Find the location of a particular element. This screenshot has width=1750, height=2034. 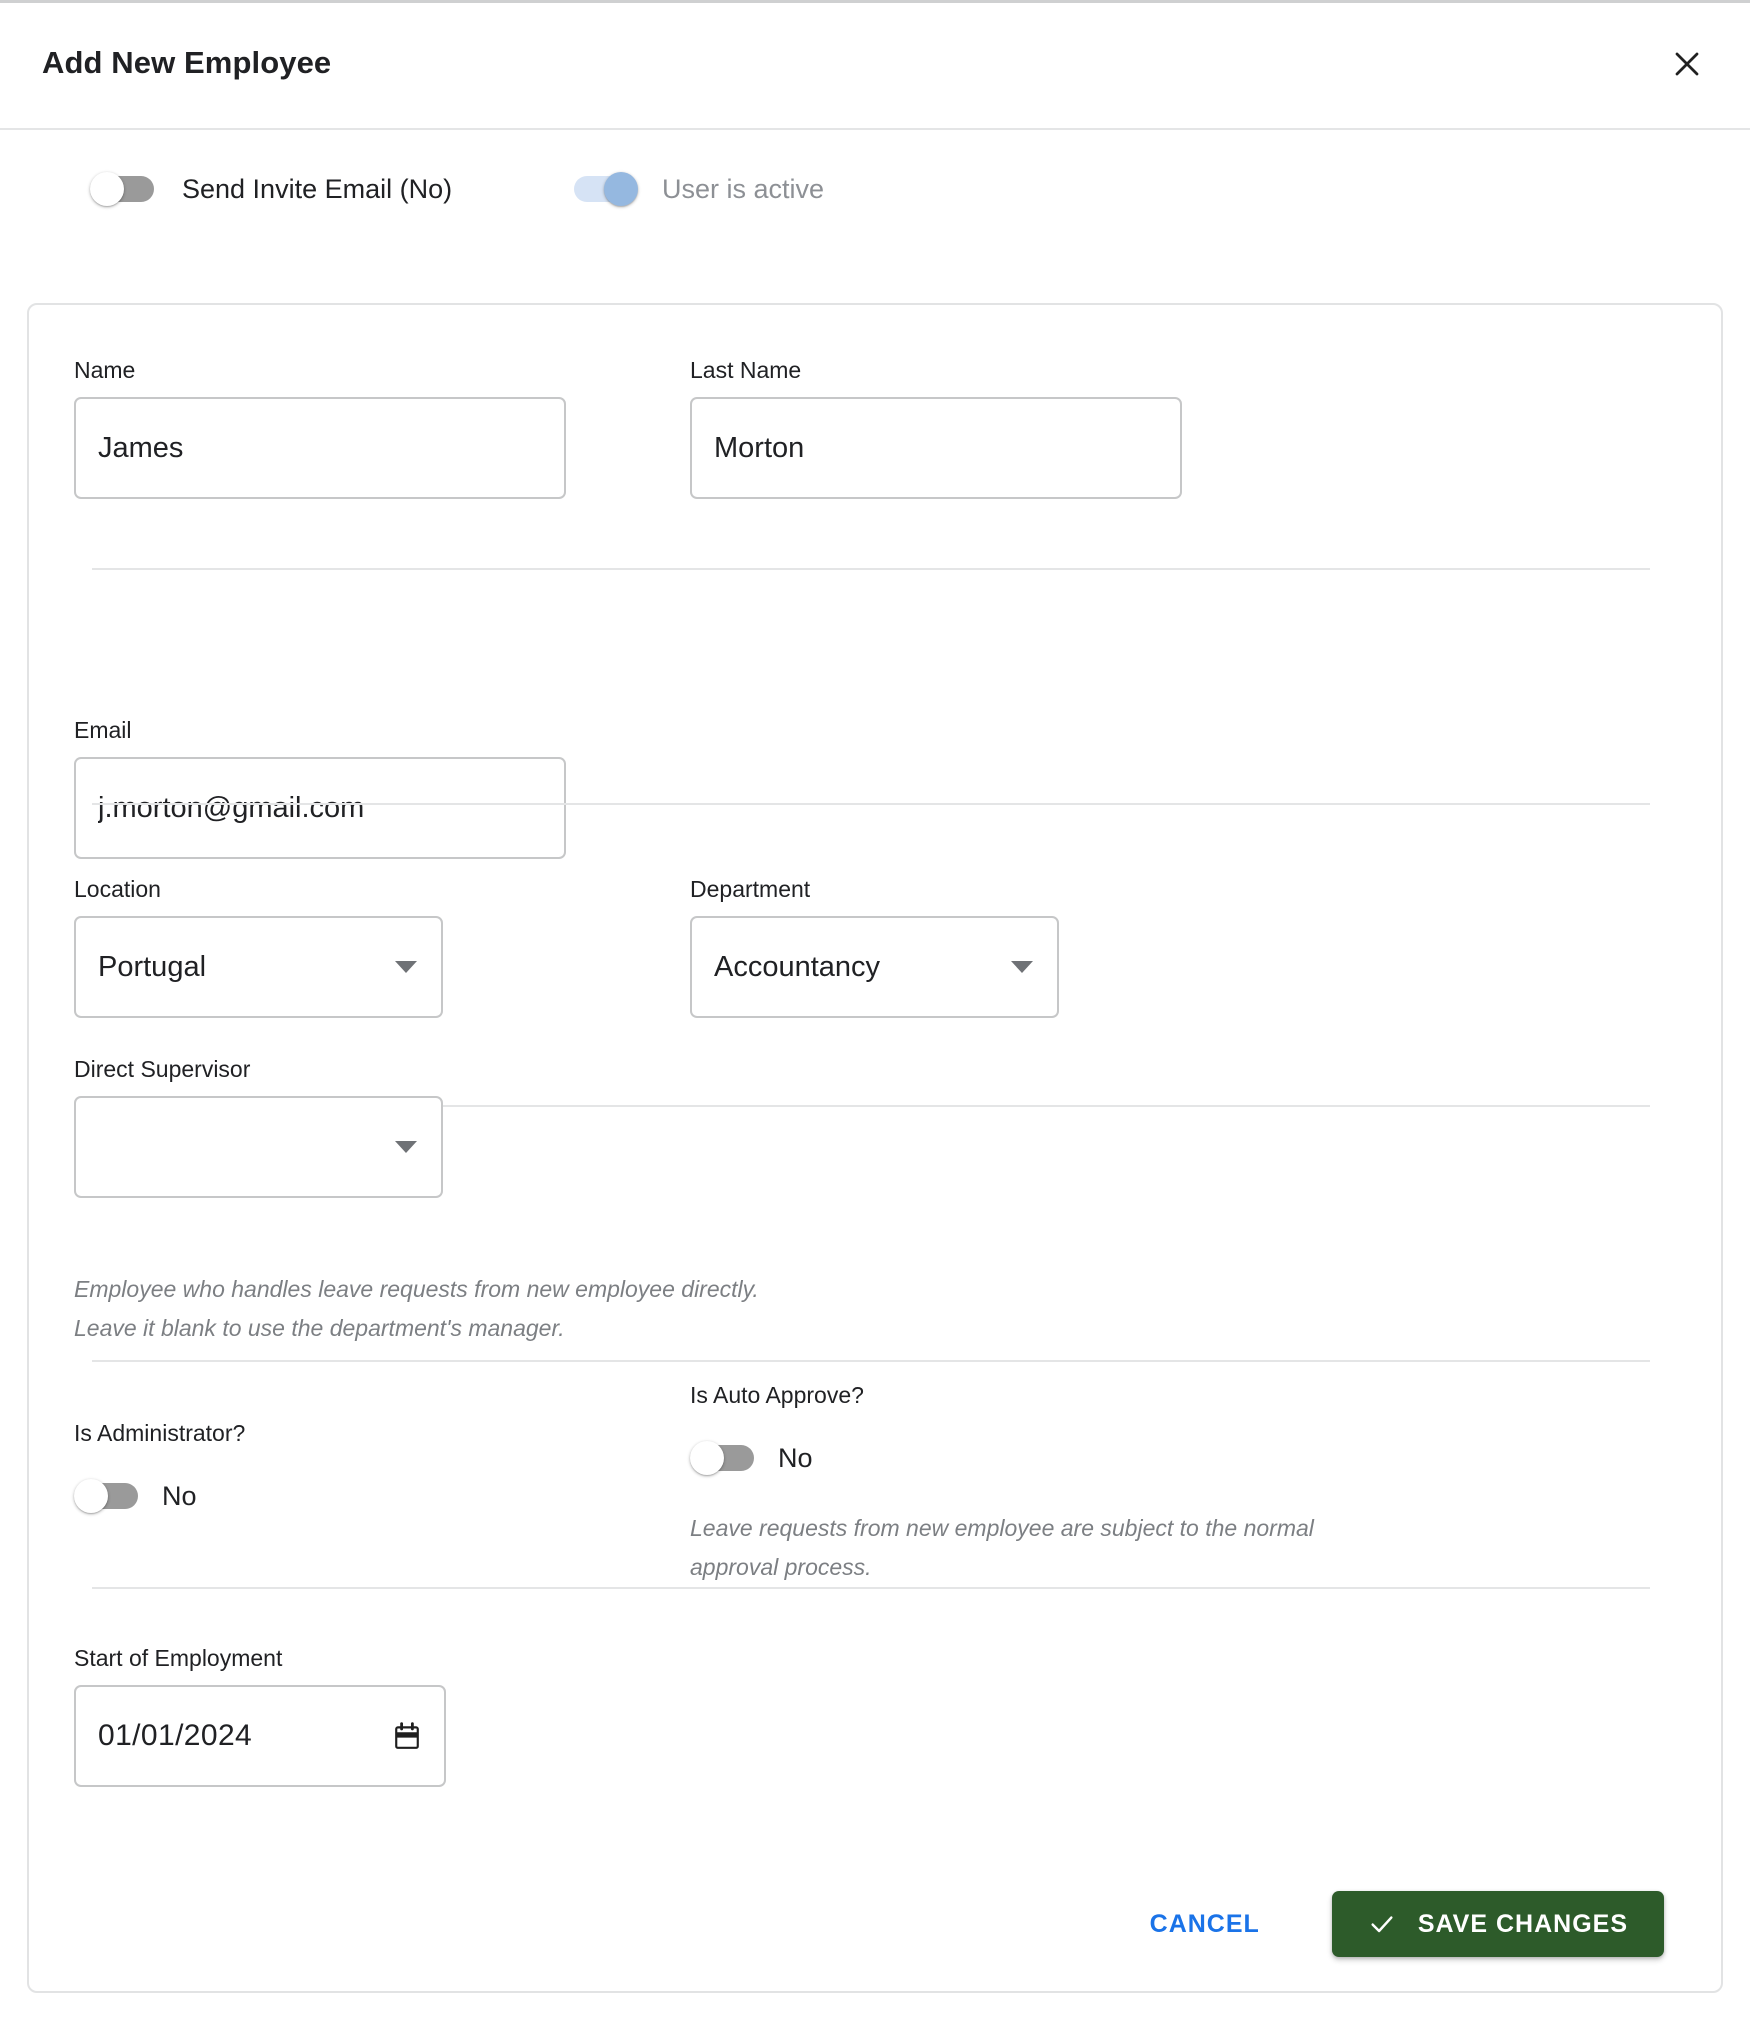

department-label: Department is located at coordinates (750, 889).